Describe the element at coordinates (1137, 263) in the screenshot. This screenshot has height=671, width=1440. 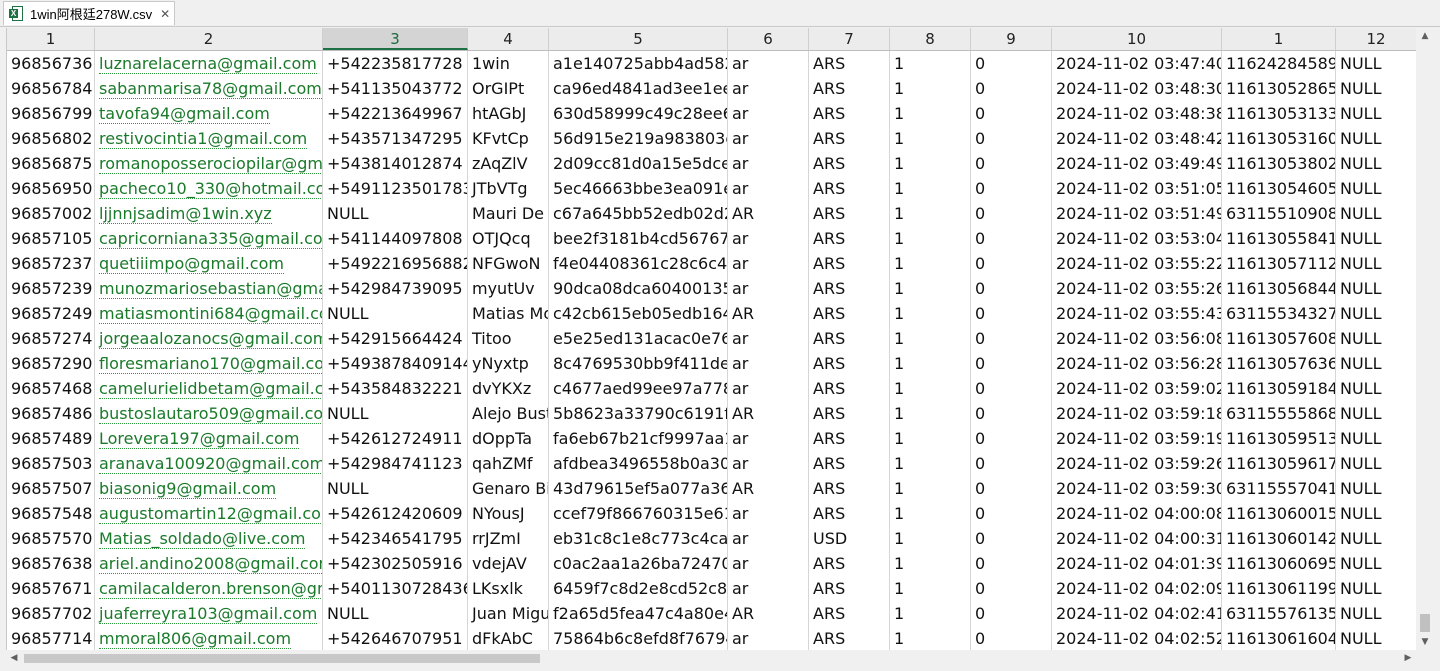
I see `table-cell: 2024-11-02 03:55:22` at that location.